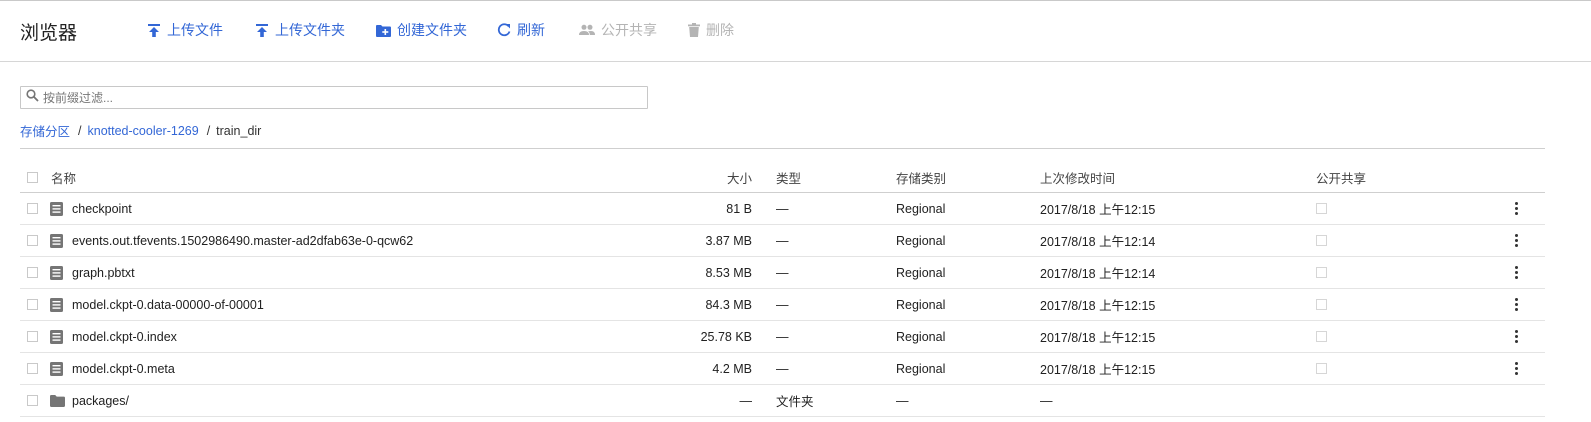  I want to click on column-header-public: 公开共享, so click(1341, 177).